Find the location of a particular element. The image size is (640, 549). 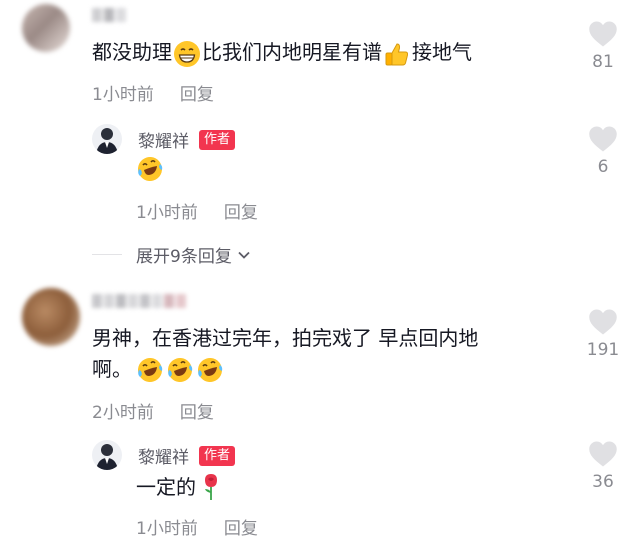

like-button: 81 is located at coordinates (603, 46).